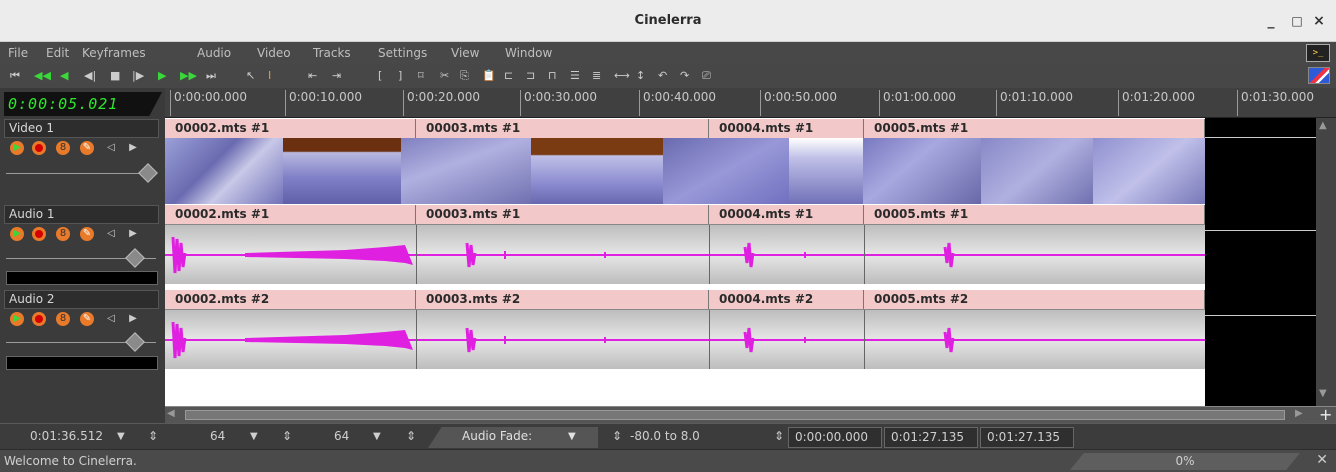 Image resolution: width=1336 pixels, height=472 pixels. What do you see at coordinates (552, 76) in the screenshot?
I see `lift-icon: ⊓` at bounding box center [552, 76].